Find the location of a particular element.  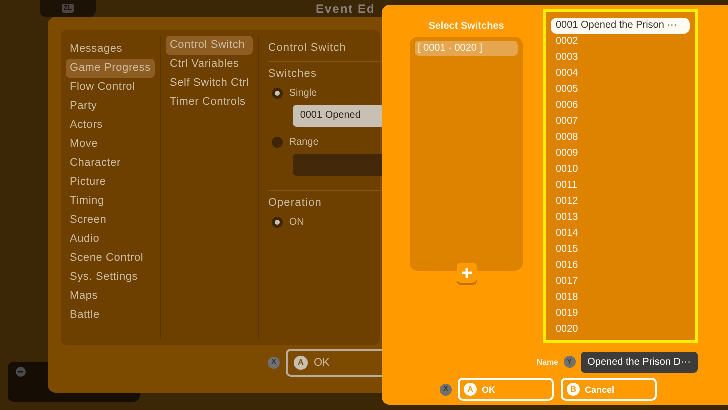

category-item: Maps is located at coordinates (110, 296).